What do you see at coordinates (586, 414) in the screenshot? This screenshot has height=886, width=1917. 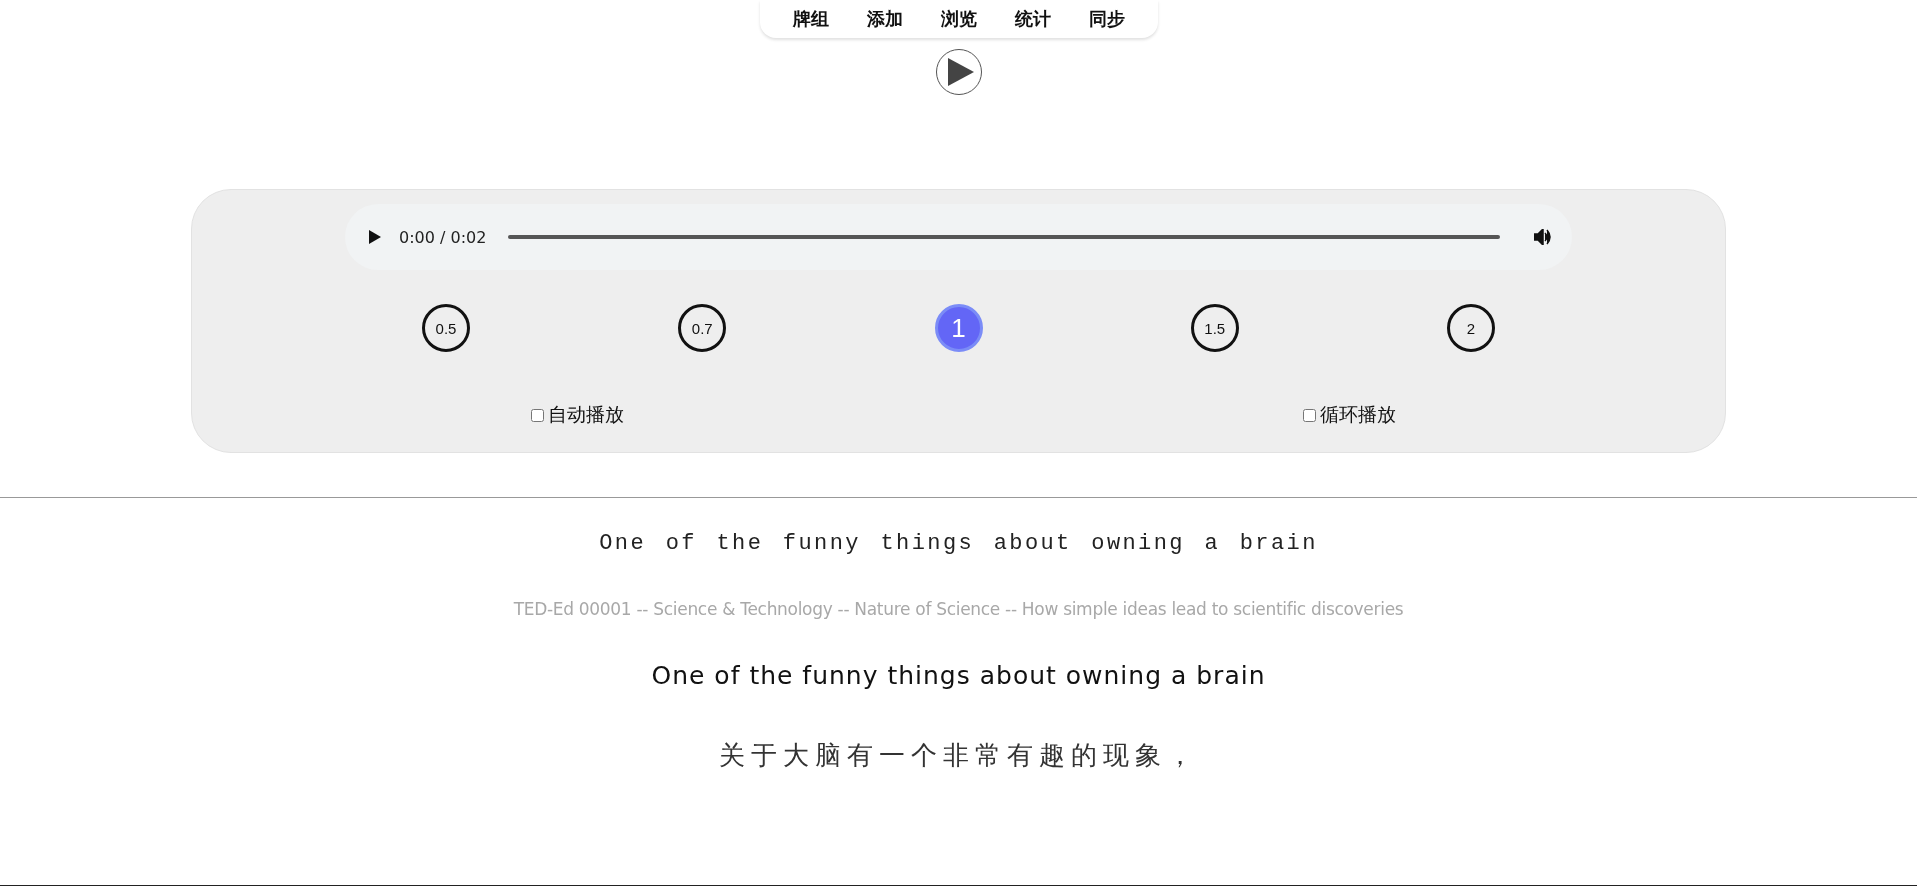 I see `option-text: 自动播放` at bounding box center [586, 414].